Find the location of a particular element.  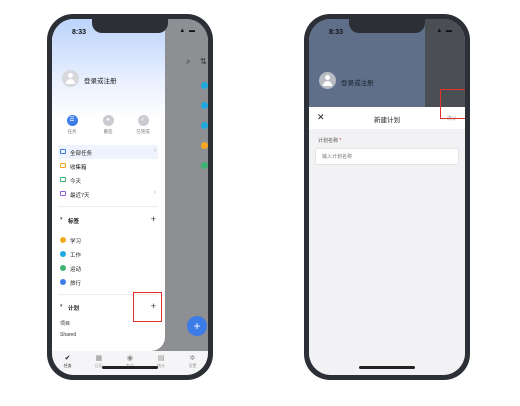

nav-item-next-7-days: 最近7天 › is located at coordinates (108, 194).